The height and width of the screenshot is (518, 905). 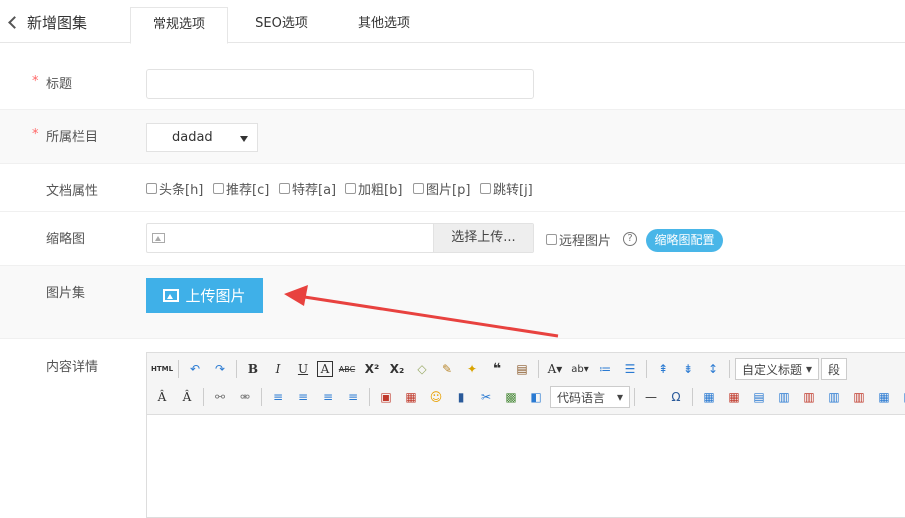 I want to click on unlink-icon: ⚮, so click(x=245, y=397).